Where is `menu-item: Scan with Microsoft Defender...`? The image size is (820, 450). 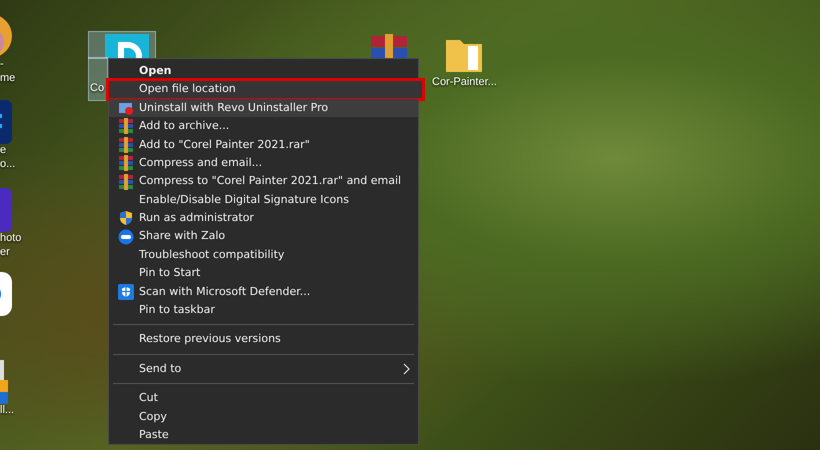
menu-item: Scan with Microsoft Defender... is located at coordinates (263, 292).